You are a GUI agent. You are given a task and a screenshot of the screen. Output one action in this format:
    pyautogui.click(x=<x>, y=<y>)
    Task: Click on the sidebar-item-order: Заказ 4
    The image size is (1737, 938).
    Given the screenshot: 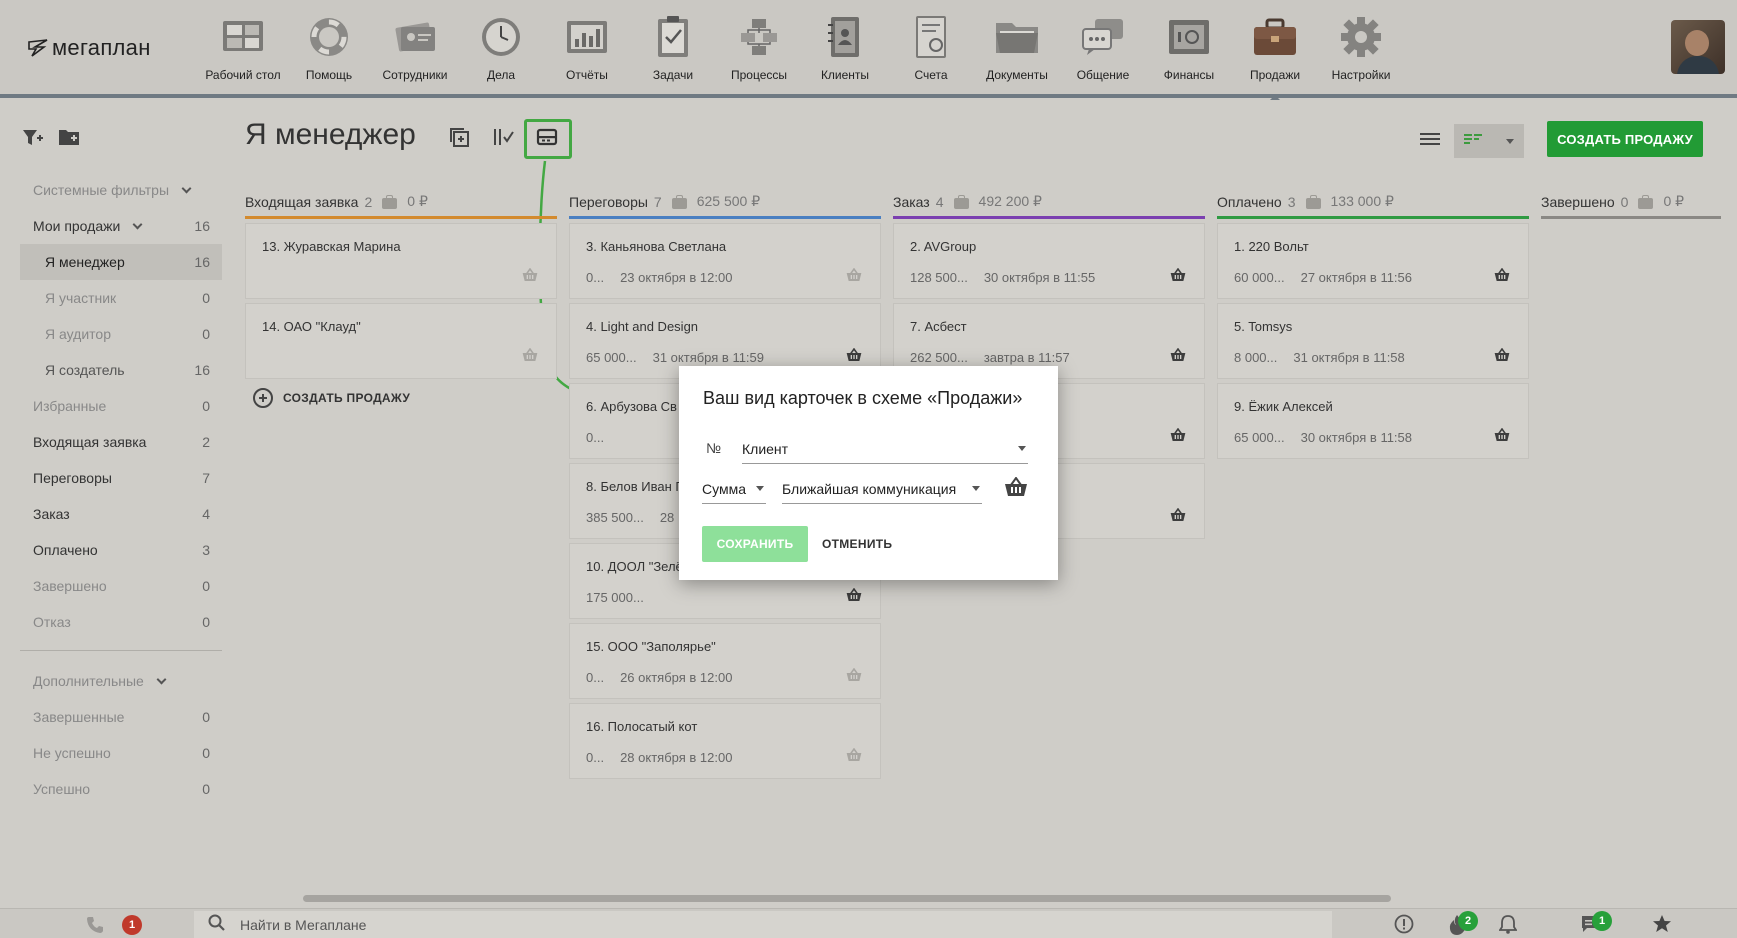 What is the action you would take?
    pyautogui.click(x=121, y=514)
    